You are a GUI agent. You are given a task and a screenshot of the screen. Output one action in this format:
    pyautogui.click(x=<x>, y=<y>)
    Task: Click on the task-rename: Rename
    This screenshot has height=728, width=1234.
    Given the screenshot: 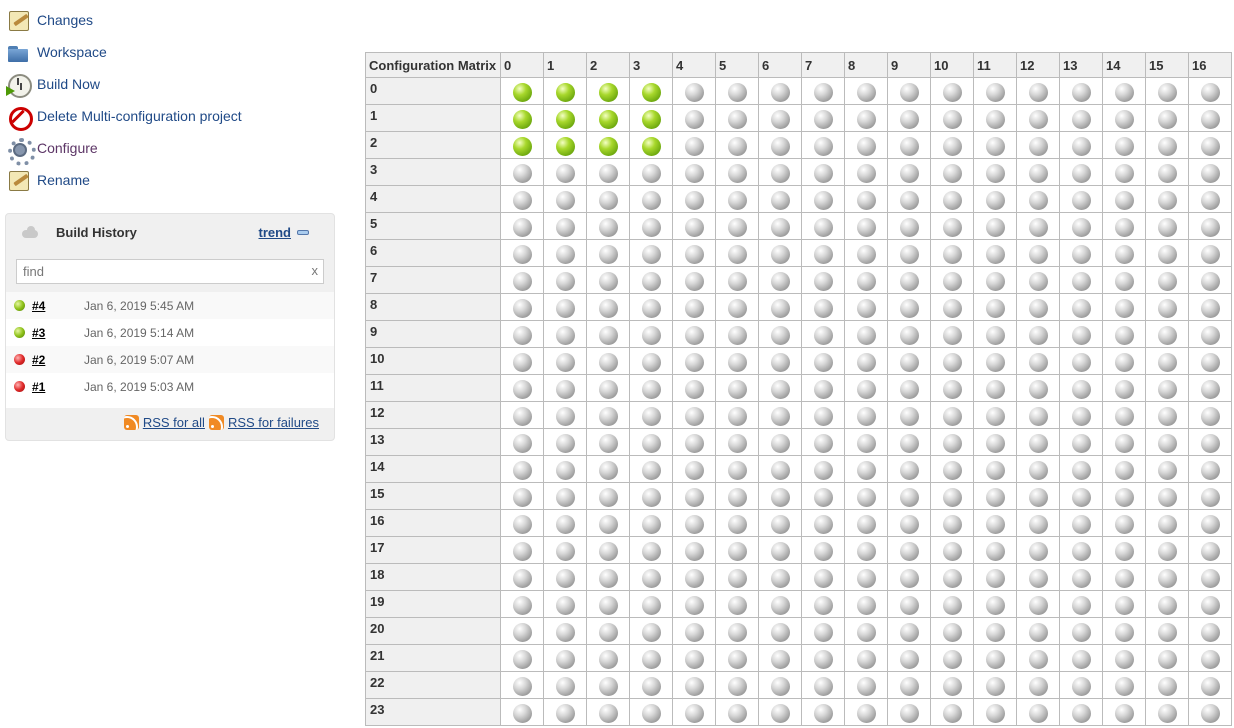 What is the action you would take?
    pyautogui.click(x=171, y=180)
    